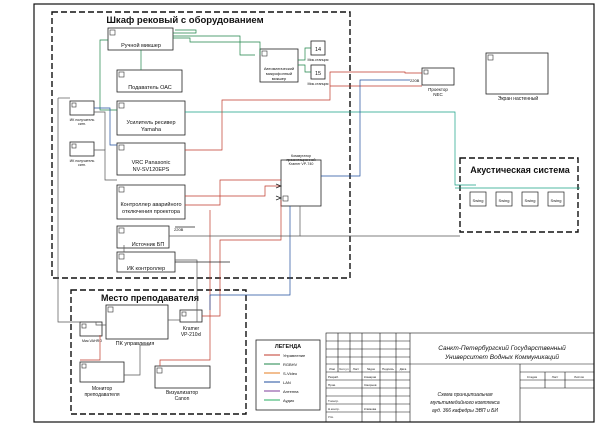 The image size is (600, 430). Describe the element at coordinates (517, 77) in the screenshot. I see `wall-screen: Экран настенный` at that location.